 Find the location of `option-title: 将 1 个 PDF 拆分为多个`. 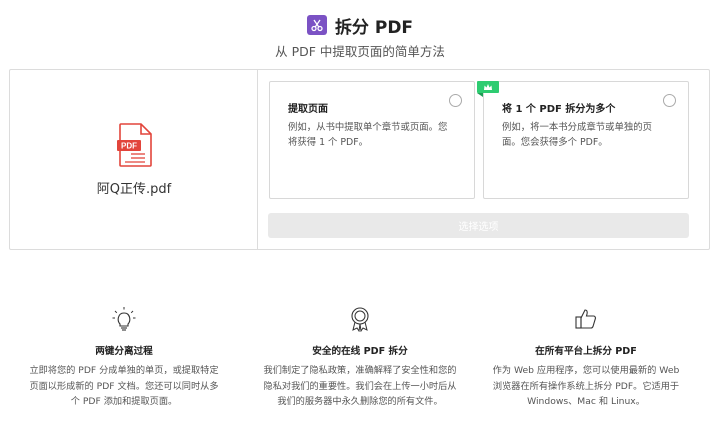

option-title: 将 1 个 PDF 拆分为多个 is located at coordinates (559, 109).